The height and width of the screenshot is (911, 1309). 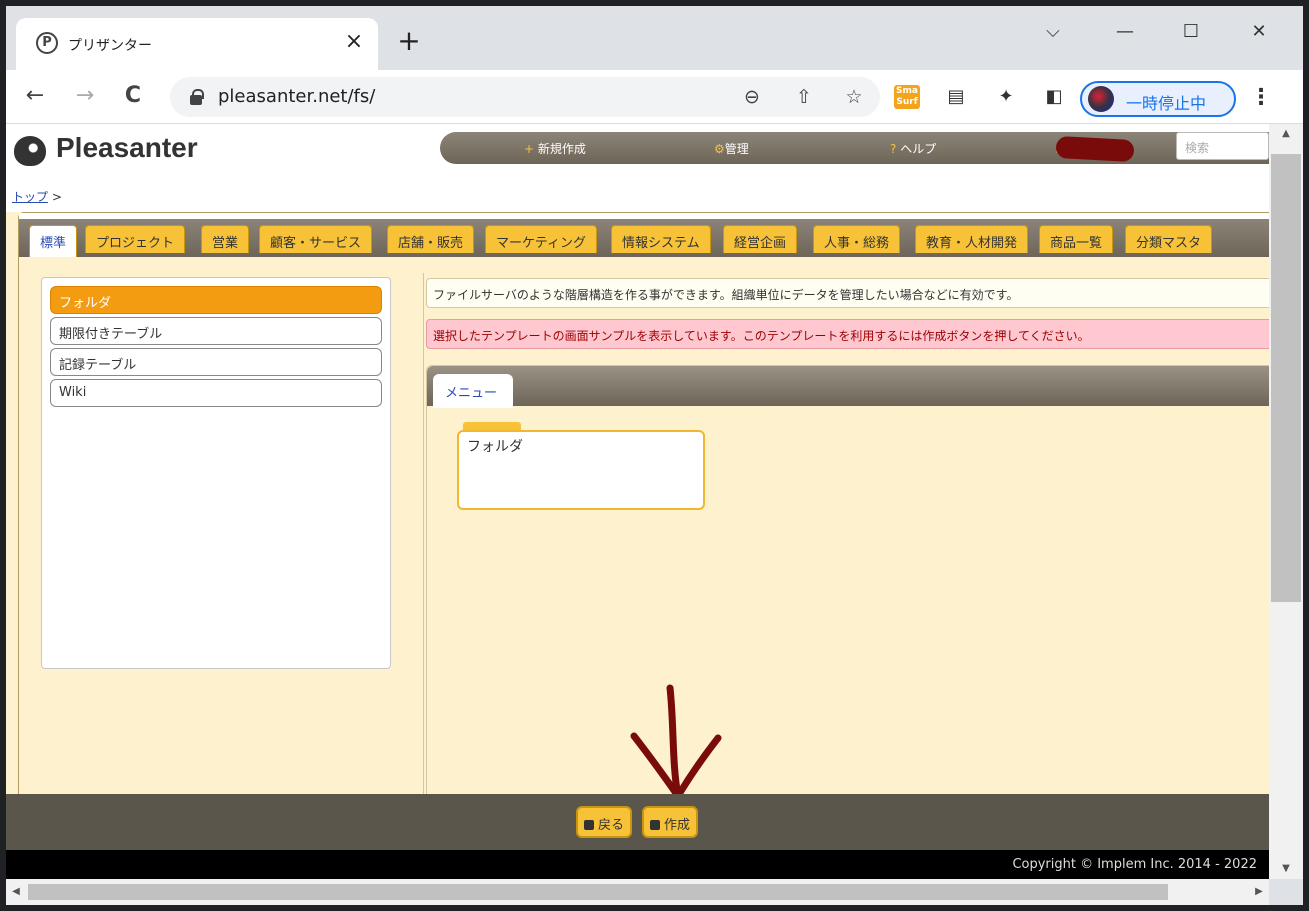 I want to click on create-button-label: 作成, so click(x=677, y=825).